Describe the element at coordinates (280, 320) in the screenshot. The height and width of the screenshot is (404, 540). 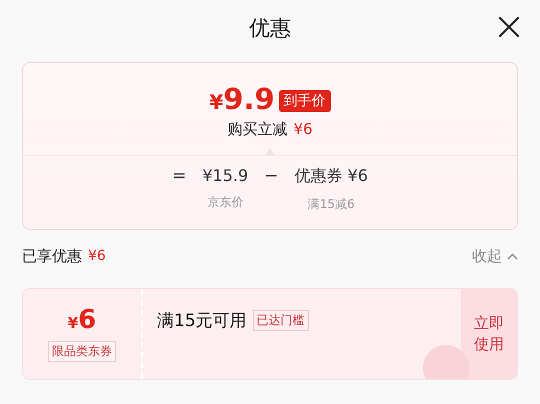
I see `status-tag: 已达门槛` at that location.